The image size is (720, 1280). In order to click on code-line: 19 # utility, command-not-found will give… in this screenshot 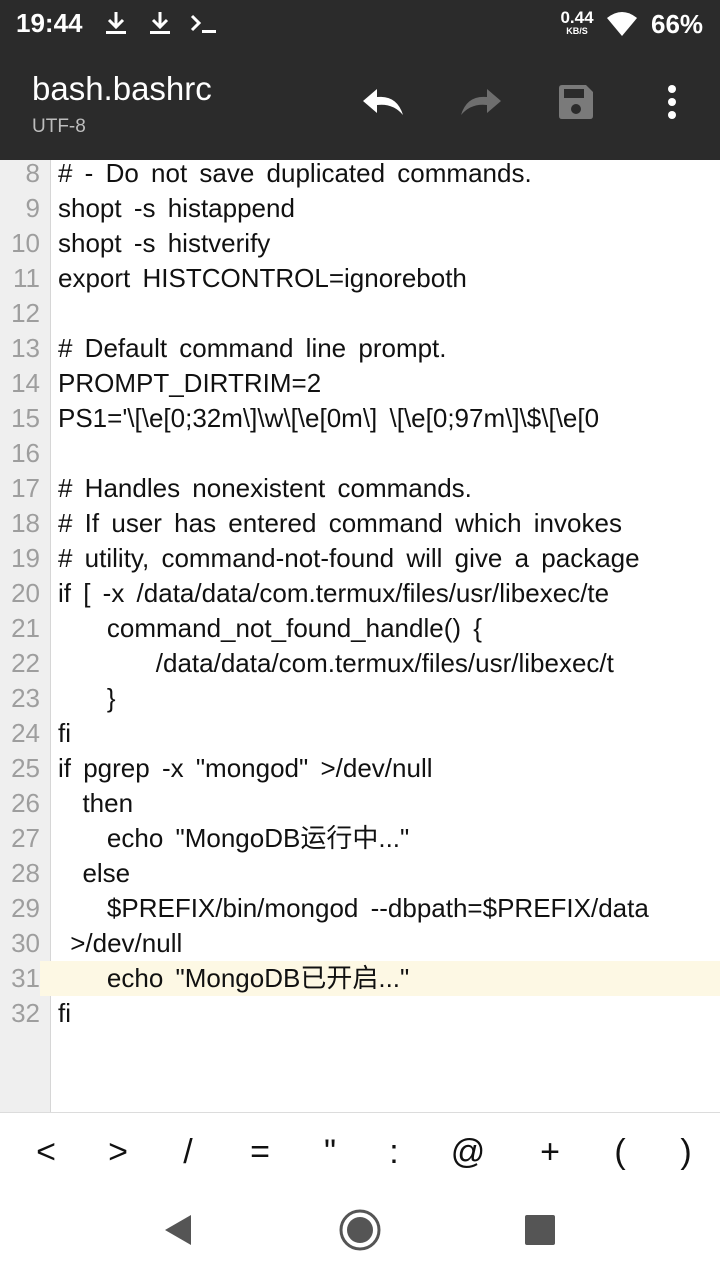, I will do `click(360, 558)`.